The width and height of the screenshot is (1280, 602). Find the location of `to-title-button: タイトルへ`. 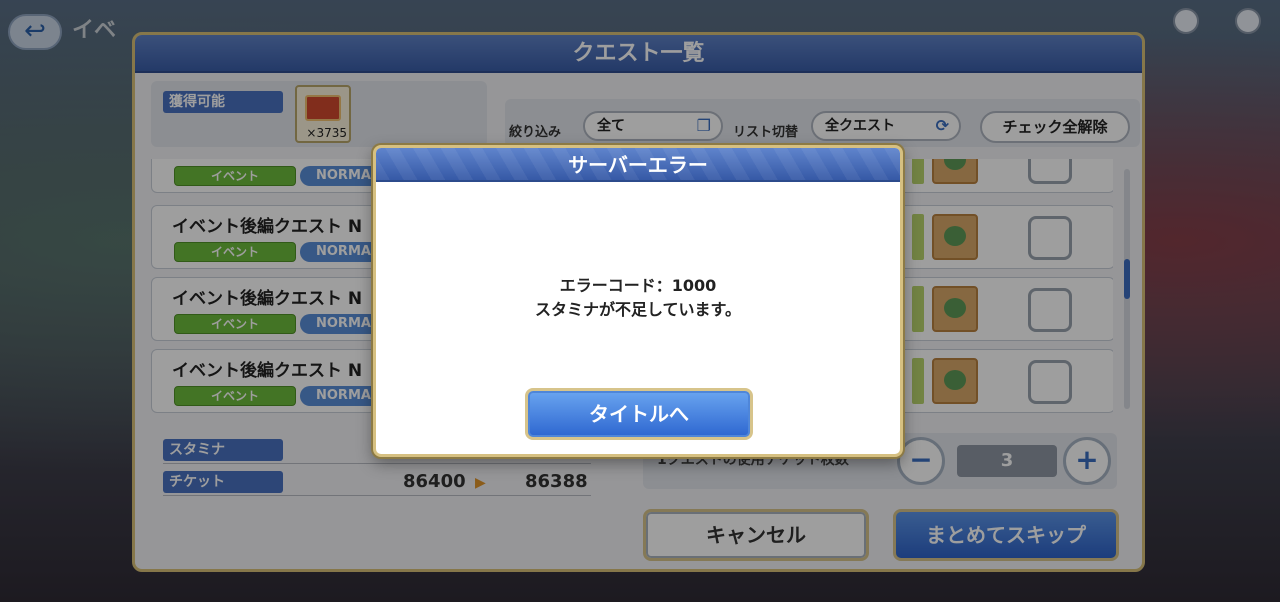

to-title-button: タイトルへ is located at coordinates (639, 414).